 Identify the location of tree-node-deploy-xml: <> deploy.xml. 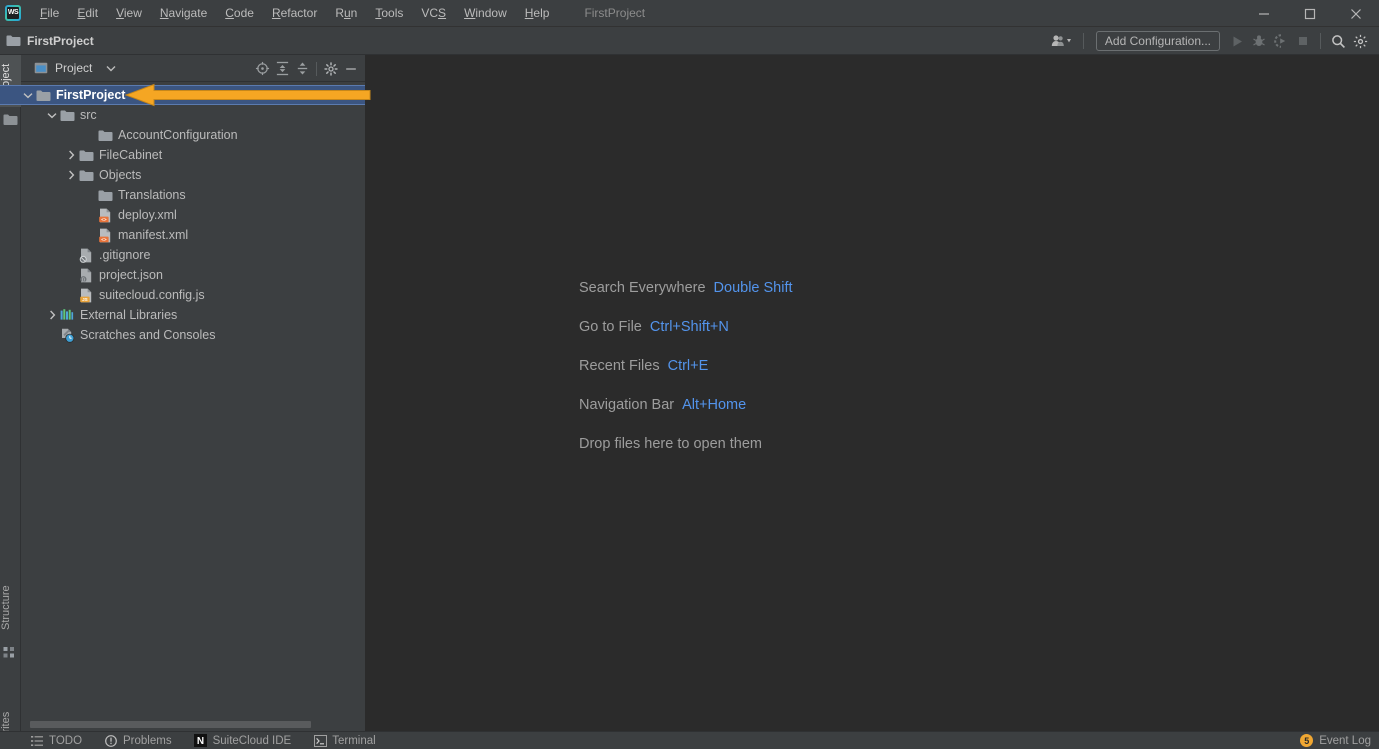
(193, 215).